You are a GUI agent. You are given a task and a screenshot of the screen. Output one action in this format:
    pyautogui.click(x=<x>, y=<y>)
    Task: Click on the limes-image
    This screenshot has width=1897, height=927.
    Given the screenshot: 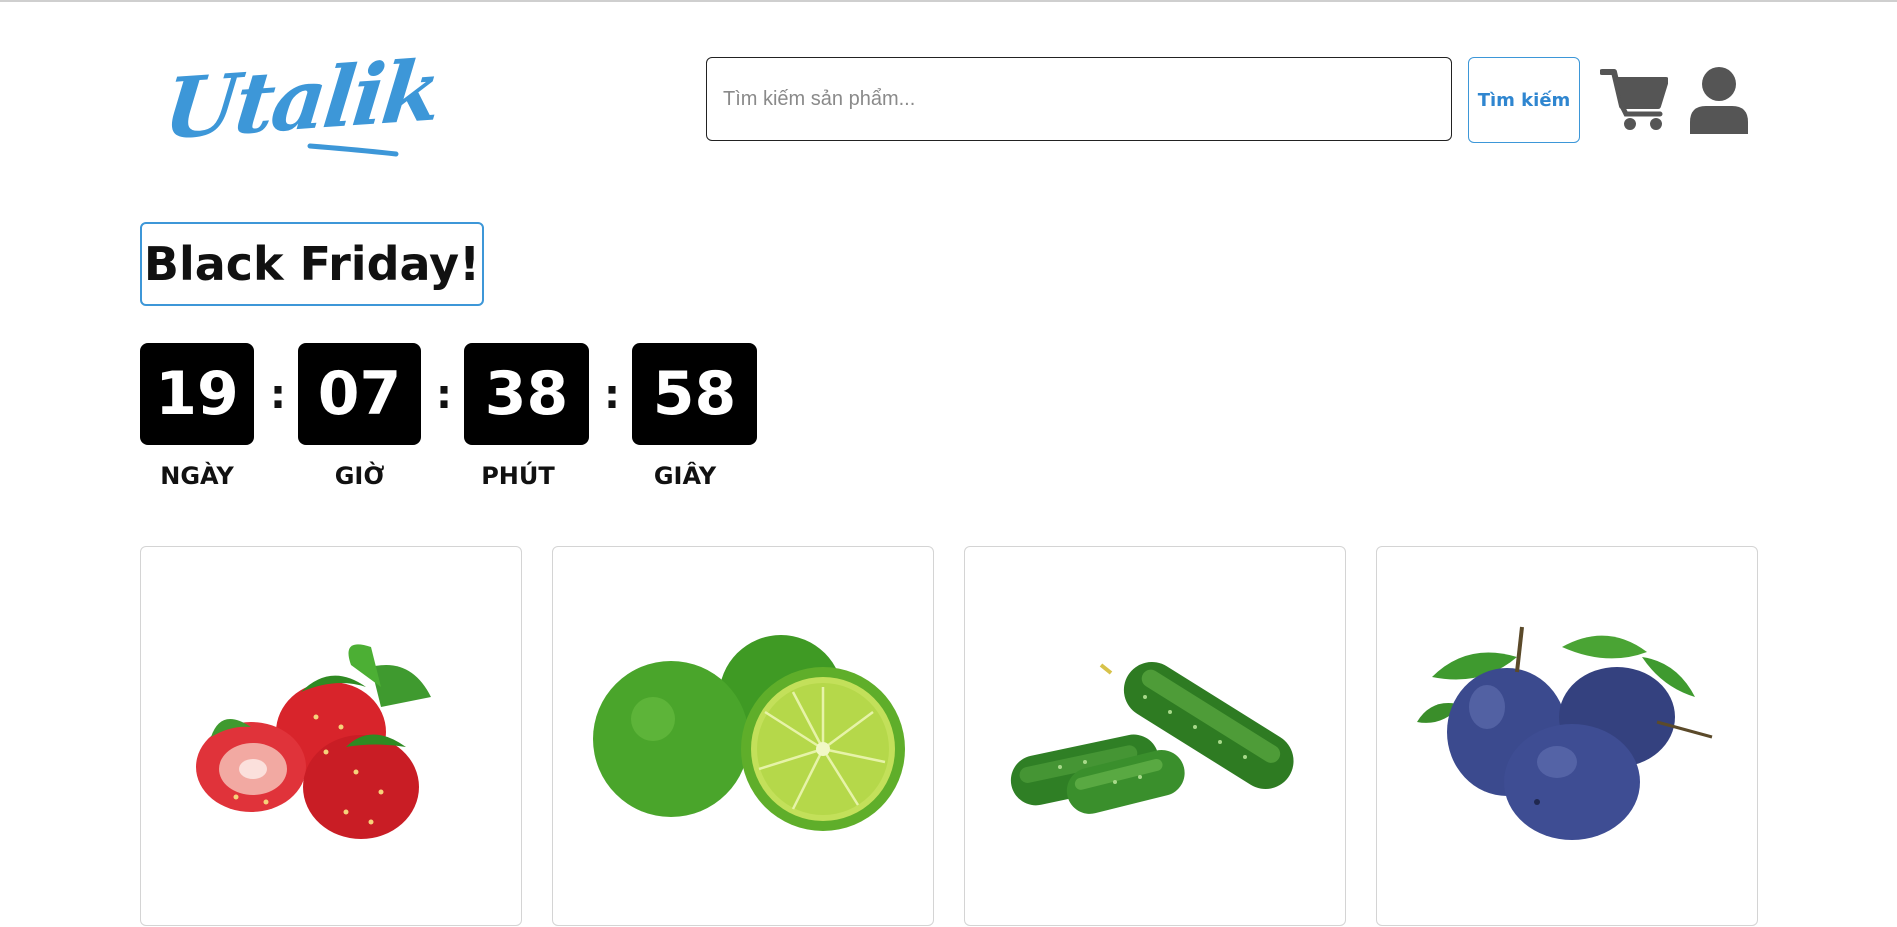 What is the action you would take?
    pyautogui.click(x=749, y=733)
    